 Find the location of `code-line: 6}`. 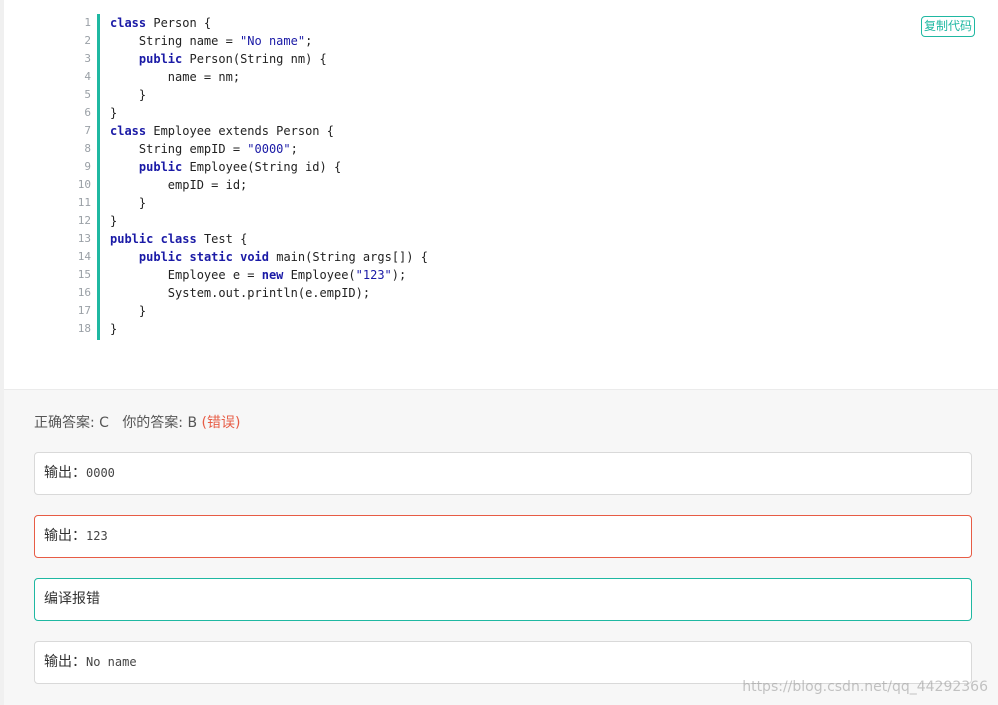

code-line: 6} is located at coordinates (245, 113).